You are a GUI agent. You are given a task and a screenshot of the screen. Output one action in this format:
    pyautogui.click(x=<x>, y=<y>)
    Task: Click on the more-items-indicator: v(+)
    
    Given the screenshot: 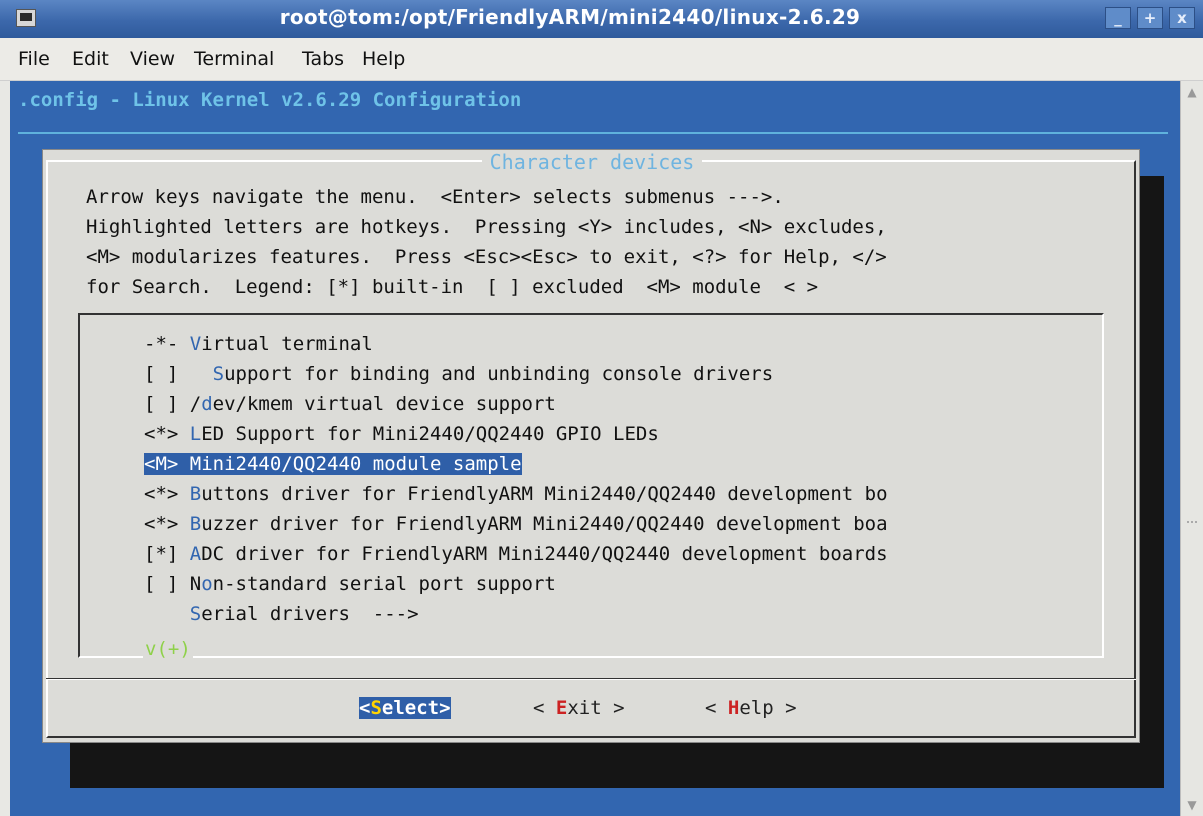 What is the action you would take?
    pyautogui.click(x=168, y=649)
    